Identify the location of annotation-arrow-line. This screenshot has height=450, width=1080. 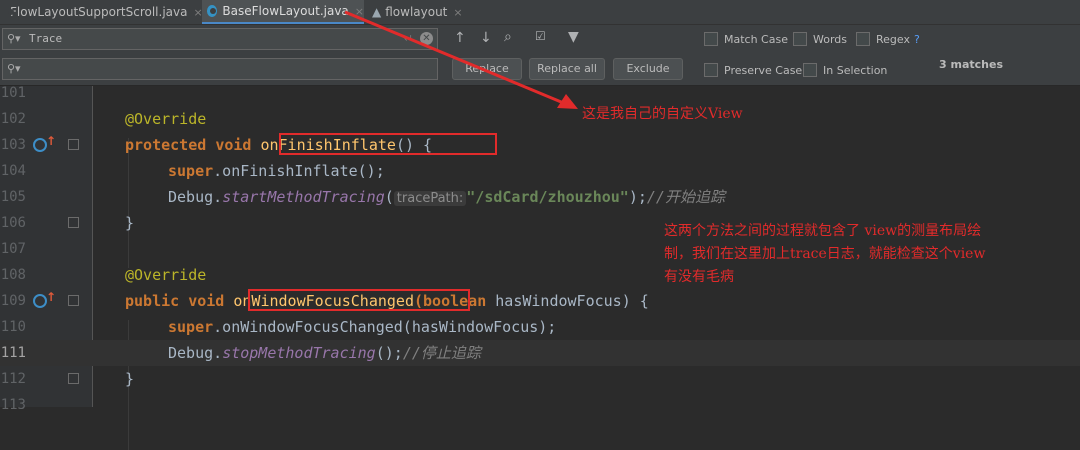
(455, 58).